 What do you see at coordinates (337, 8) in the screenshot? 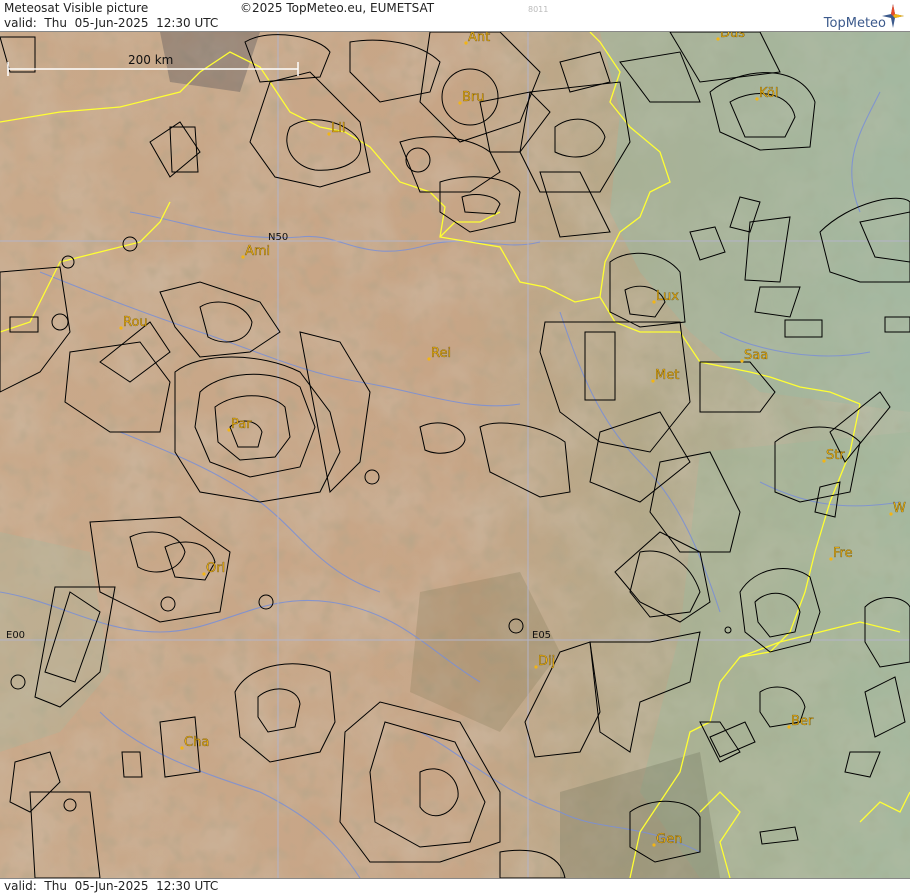
I see `copyright: ©2025 TopMeteo.eu, EUMETSAT` at bounding box center [337, 8].